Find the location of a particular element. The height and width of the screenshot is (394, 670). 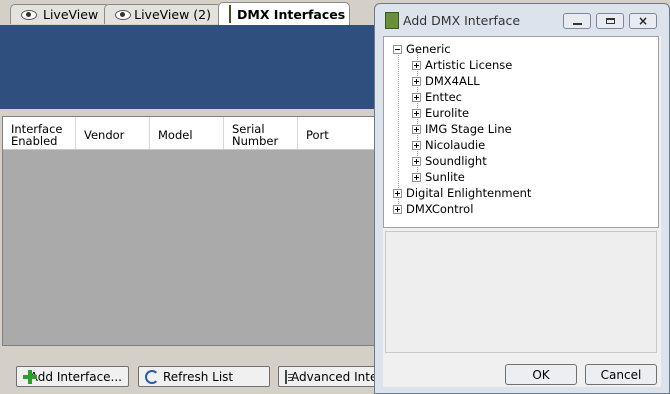

close-button: × is located at coordinates (643, 21).